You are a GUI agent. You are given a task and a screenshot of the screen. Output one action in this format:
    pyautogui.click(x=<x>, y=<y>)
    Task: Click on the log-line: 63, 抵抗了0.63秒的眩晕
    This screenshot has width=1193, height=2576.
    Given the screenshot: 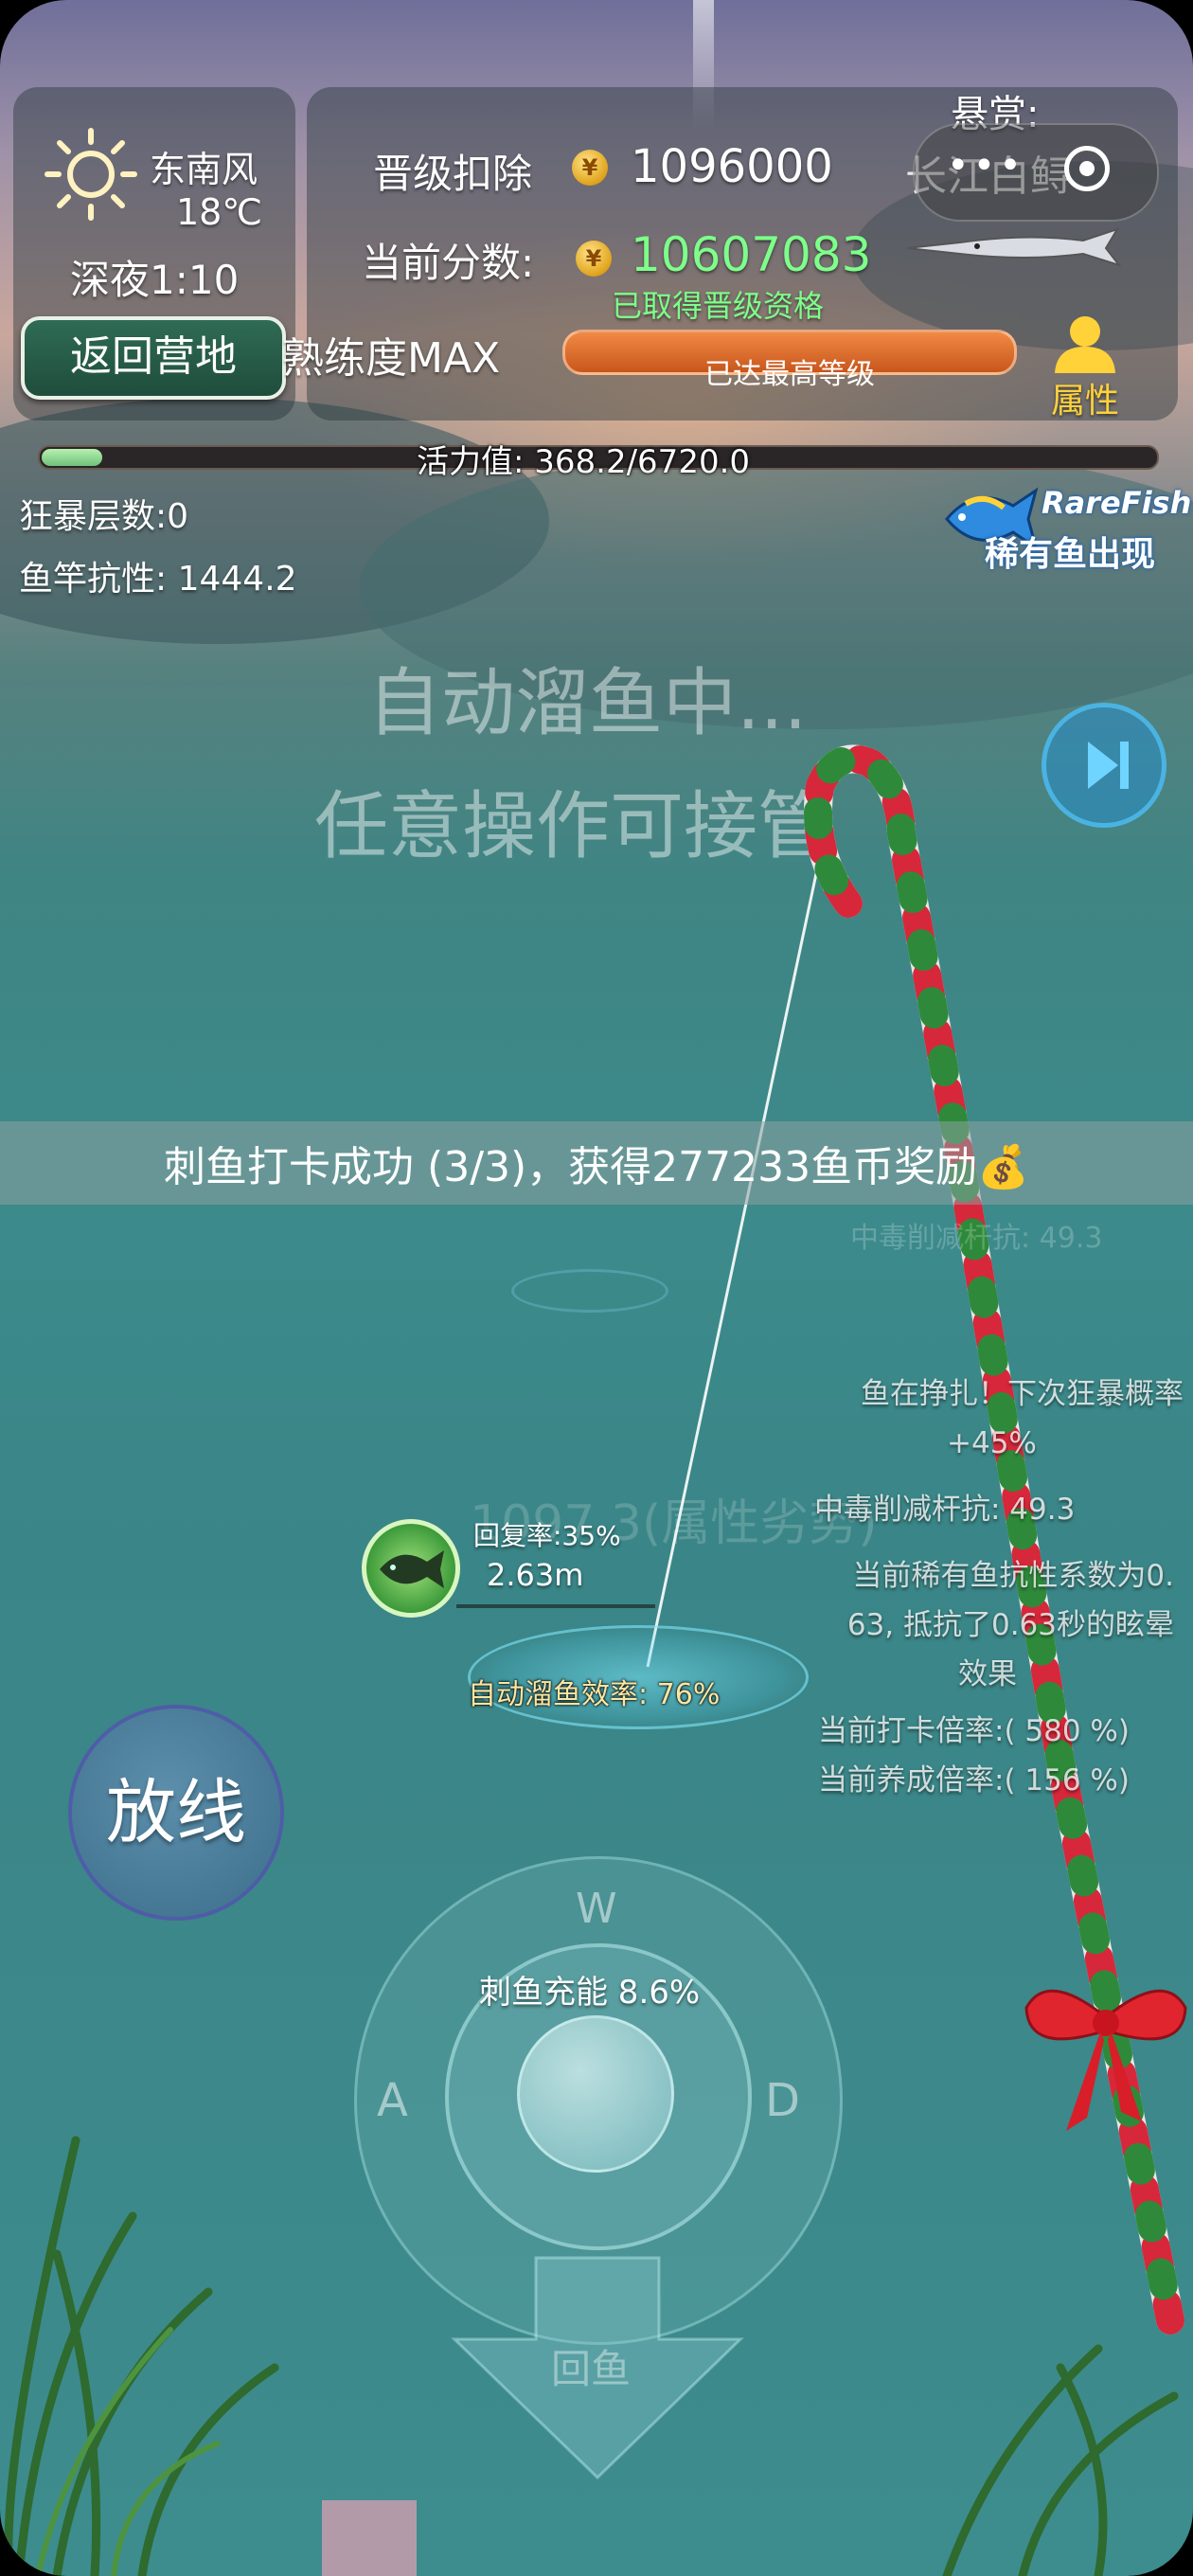 What is the action you would take?
    pyautogui.click(x=1010, y=1625)
    